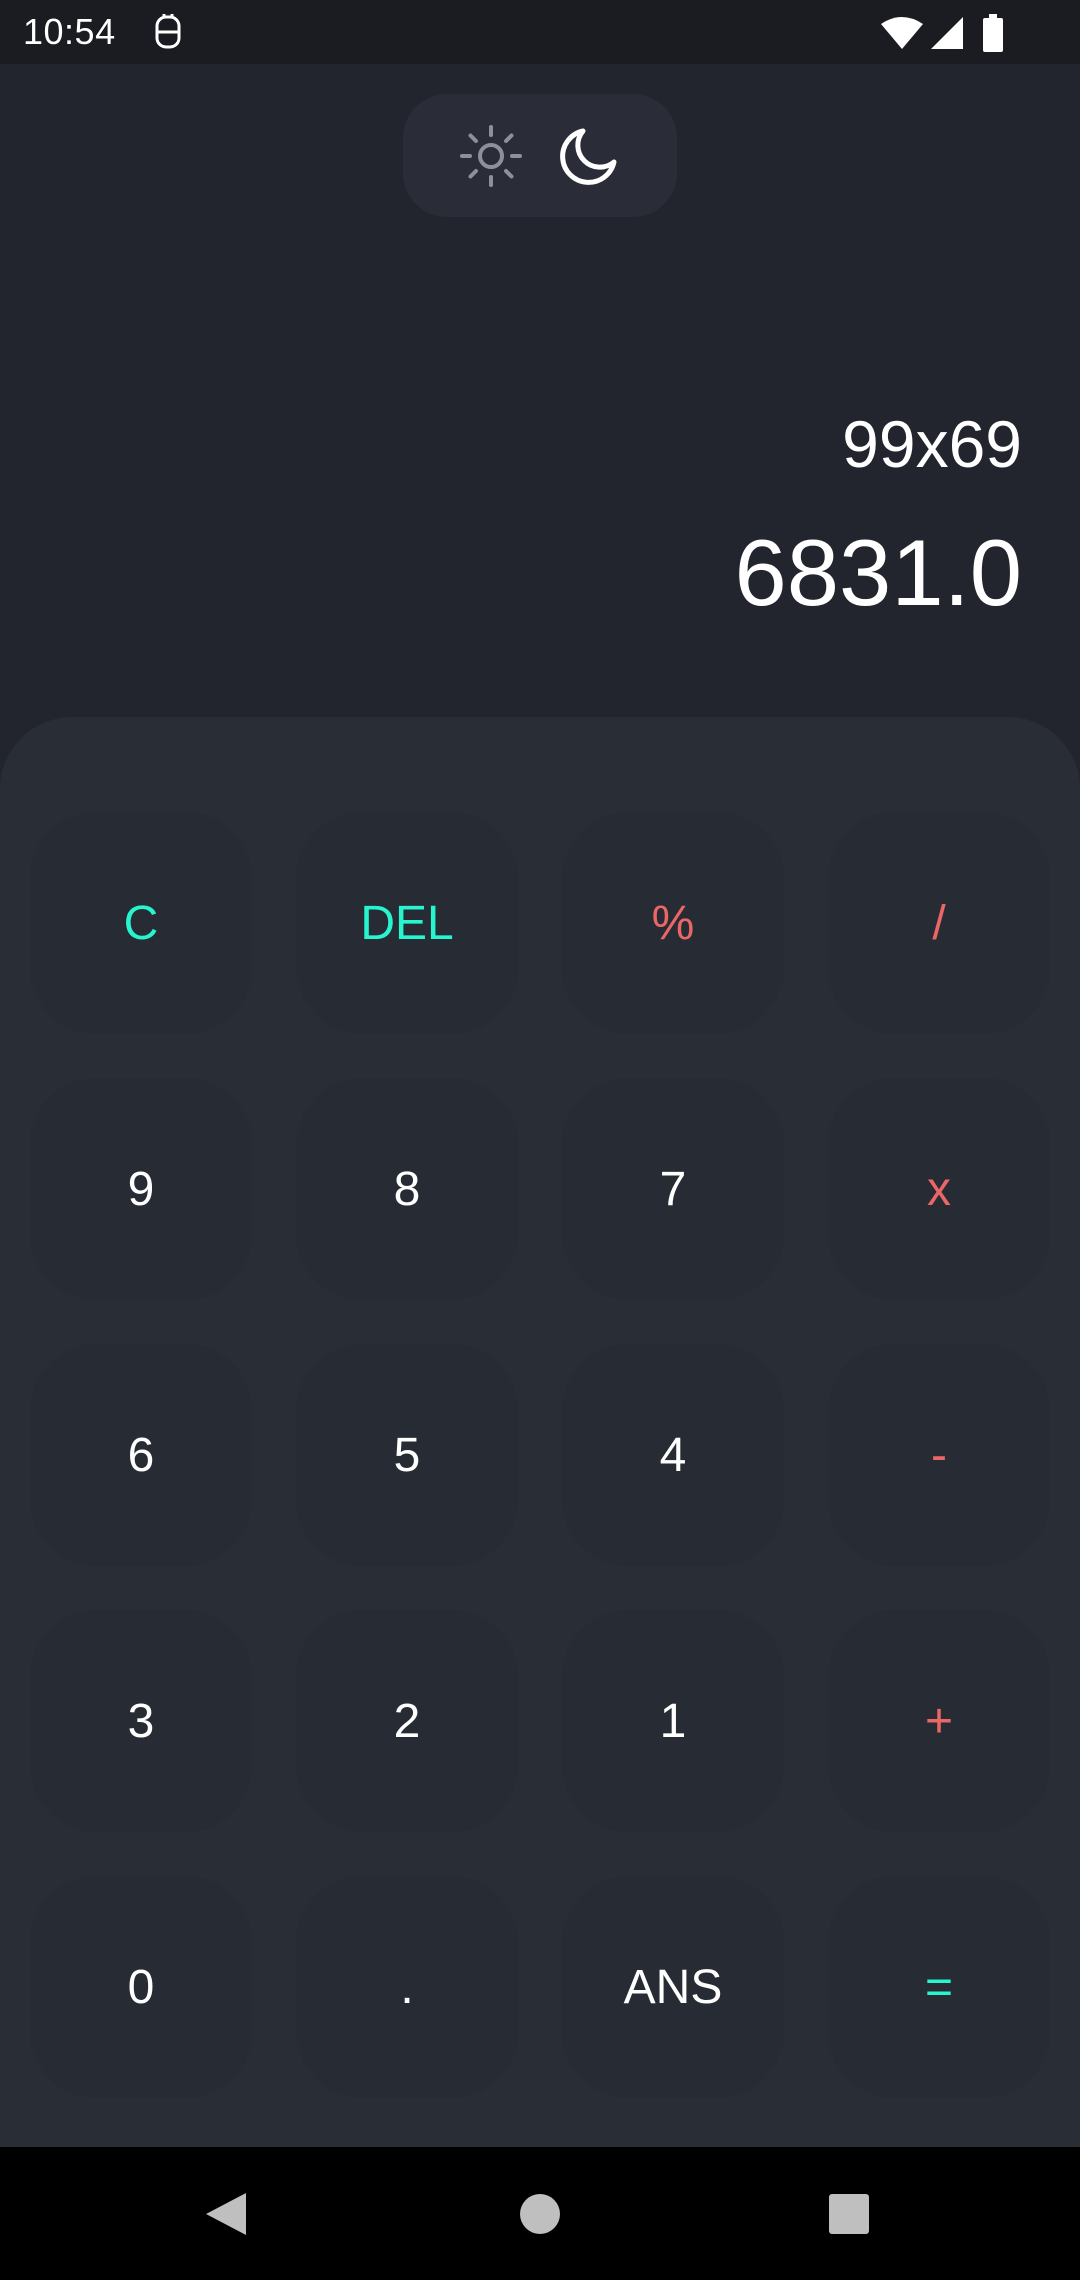  I want to click on subtract-button: -, so click(939, 1455).